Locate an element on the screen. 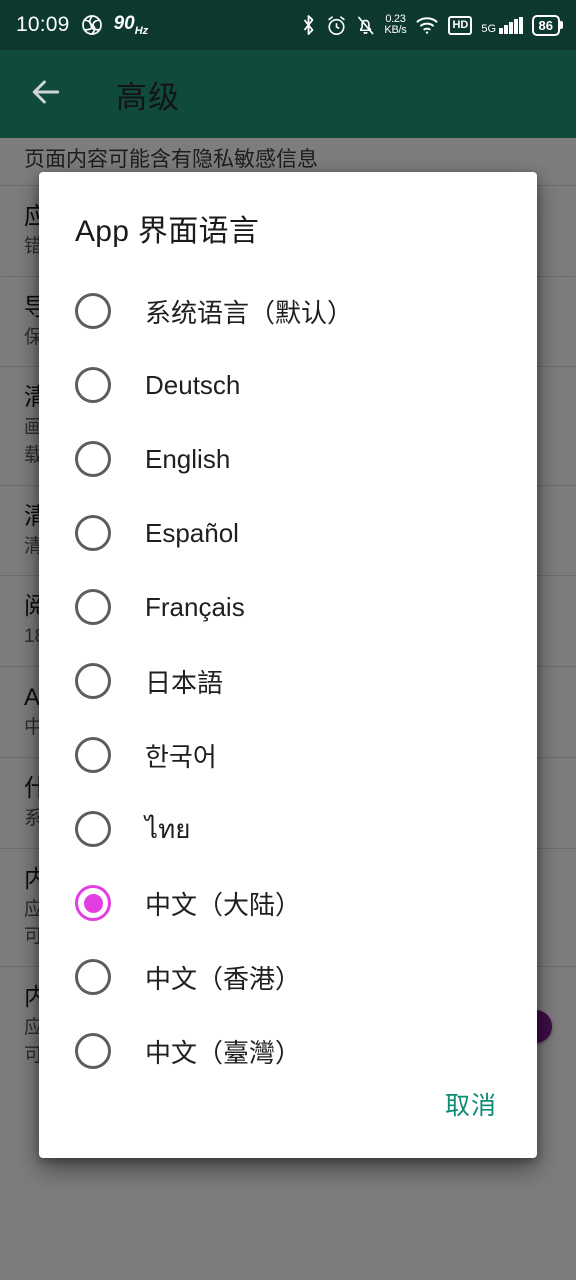 This screenshot has width=576, height=1280. language-option-label: Français is located at coordinates (195, 606).